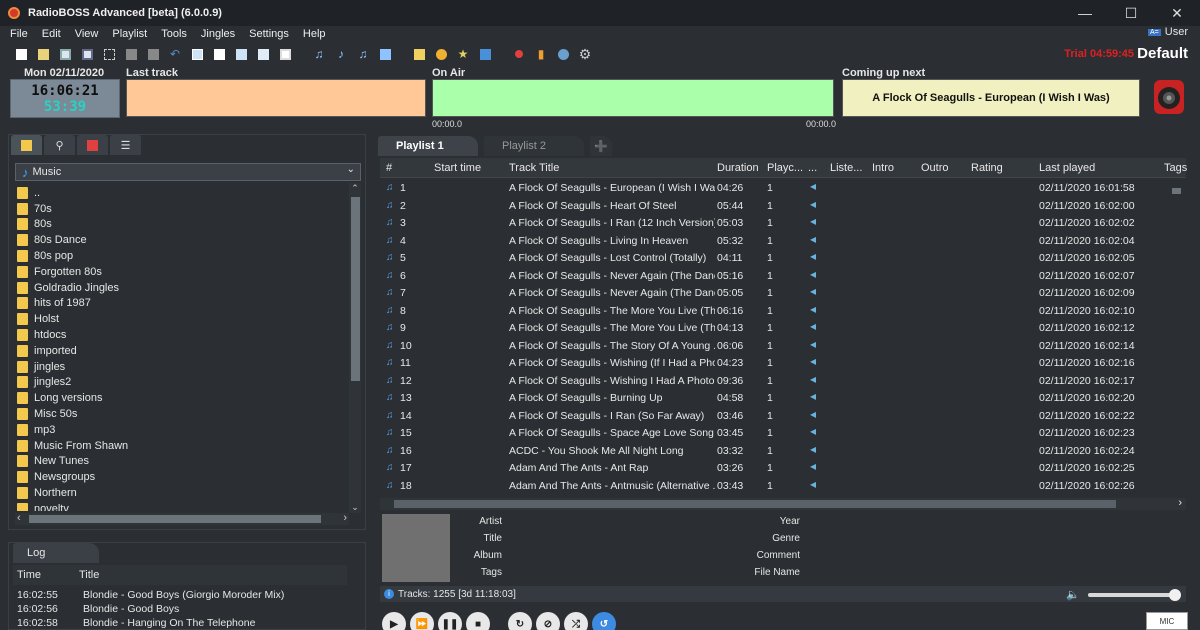  Describe the element at coordinates (87, 54) in the screenshot. I see `save-as-icon` at that location.